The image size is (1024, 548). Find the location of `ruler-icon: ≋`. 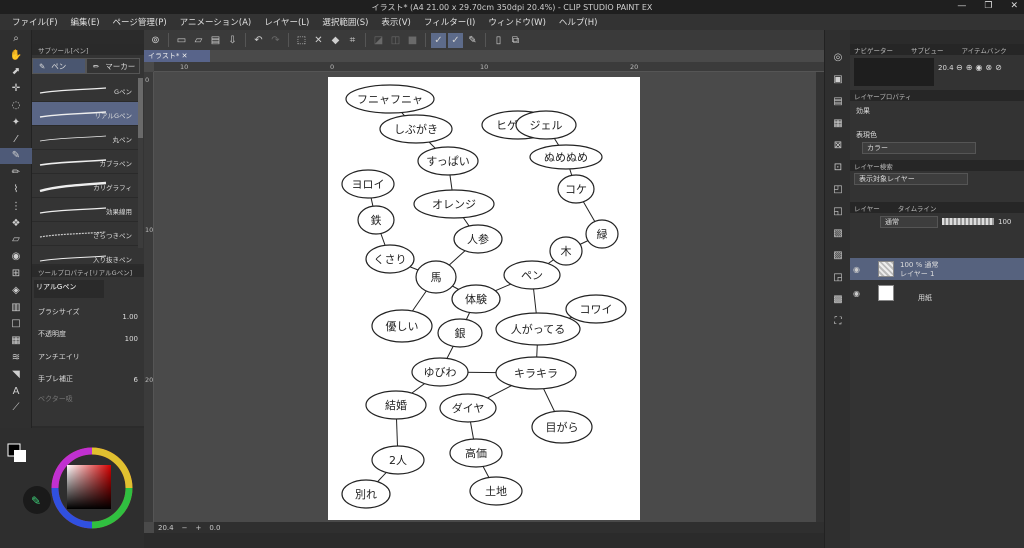

ruler-icon: ≋ is located at coordinates (16, 357).